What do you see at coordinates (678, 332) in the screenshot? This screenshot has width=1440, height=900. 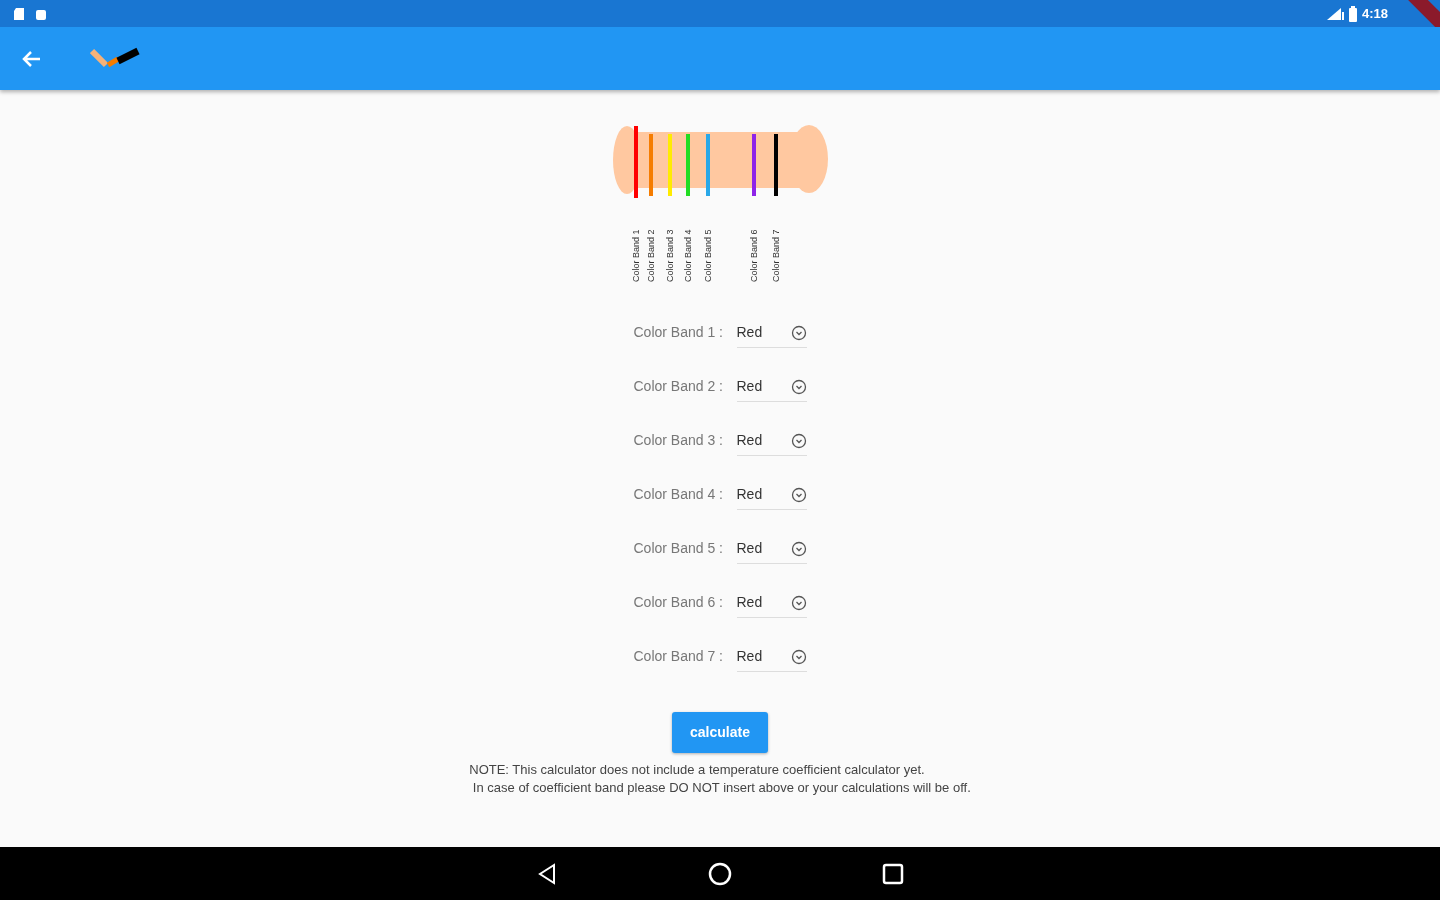 I see `band-label: Color Band 1 :` at bounding box center [678, 332].